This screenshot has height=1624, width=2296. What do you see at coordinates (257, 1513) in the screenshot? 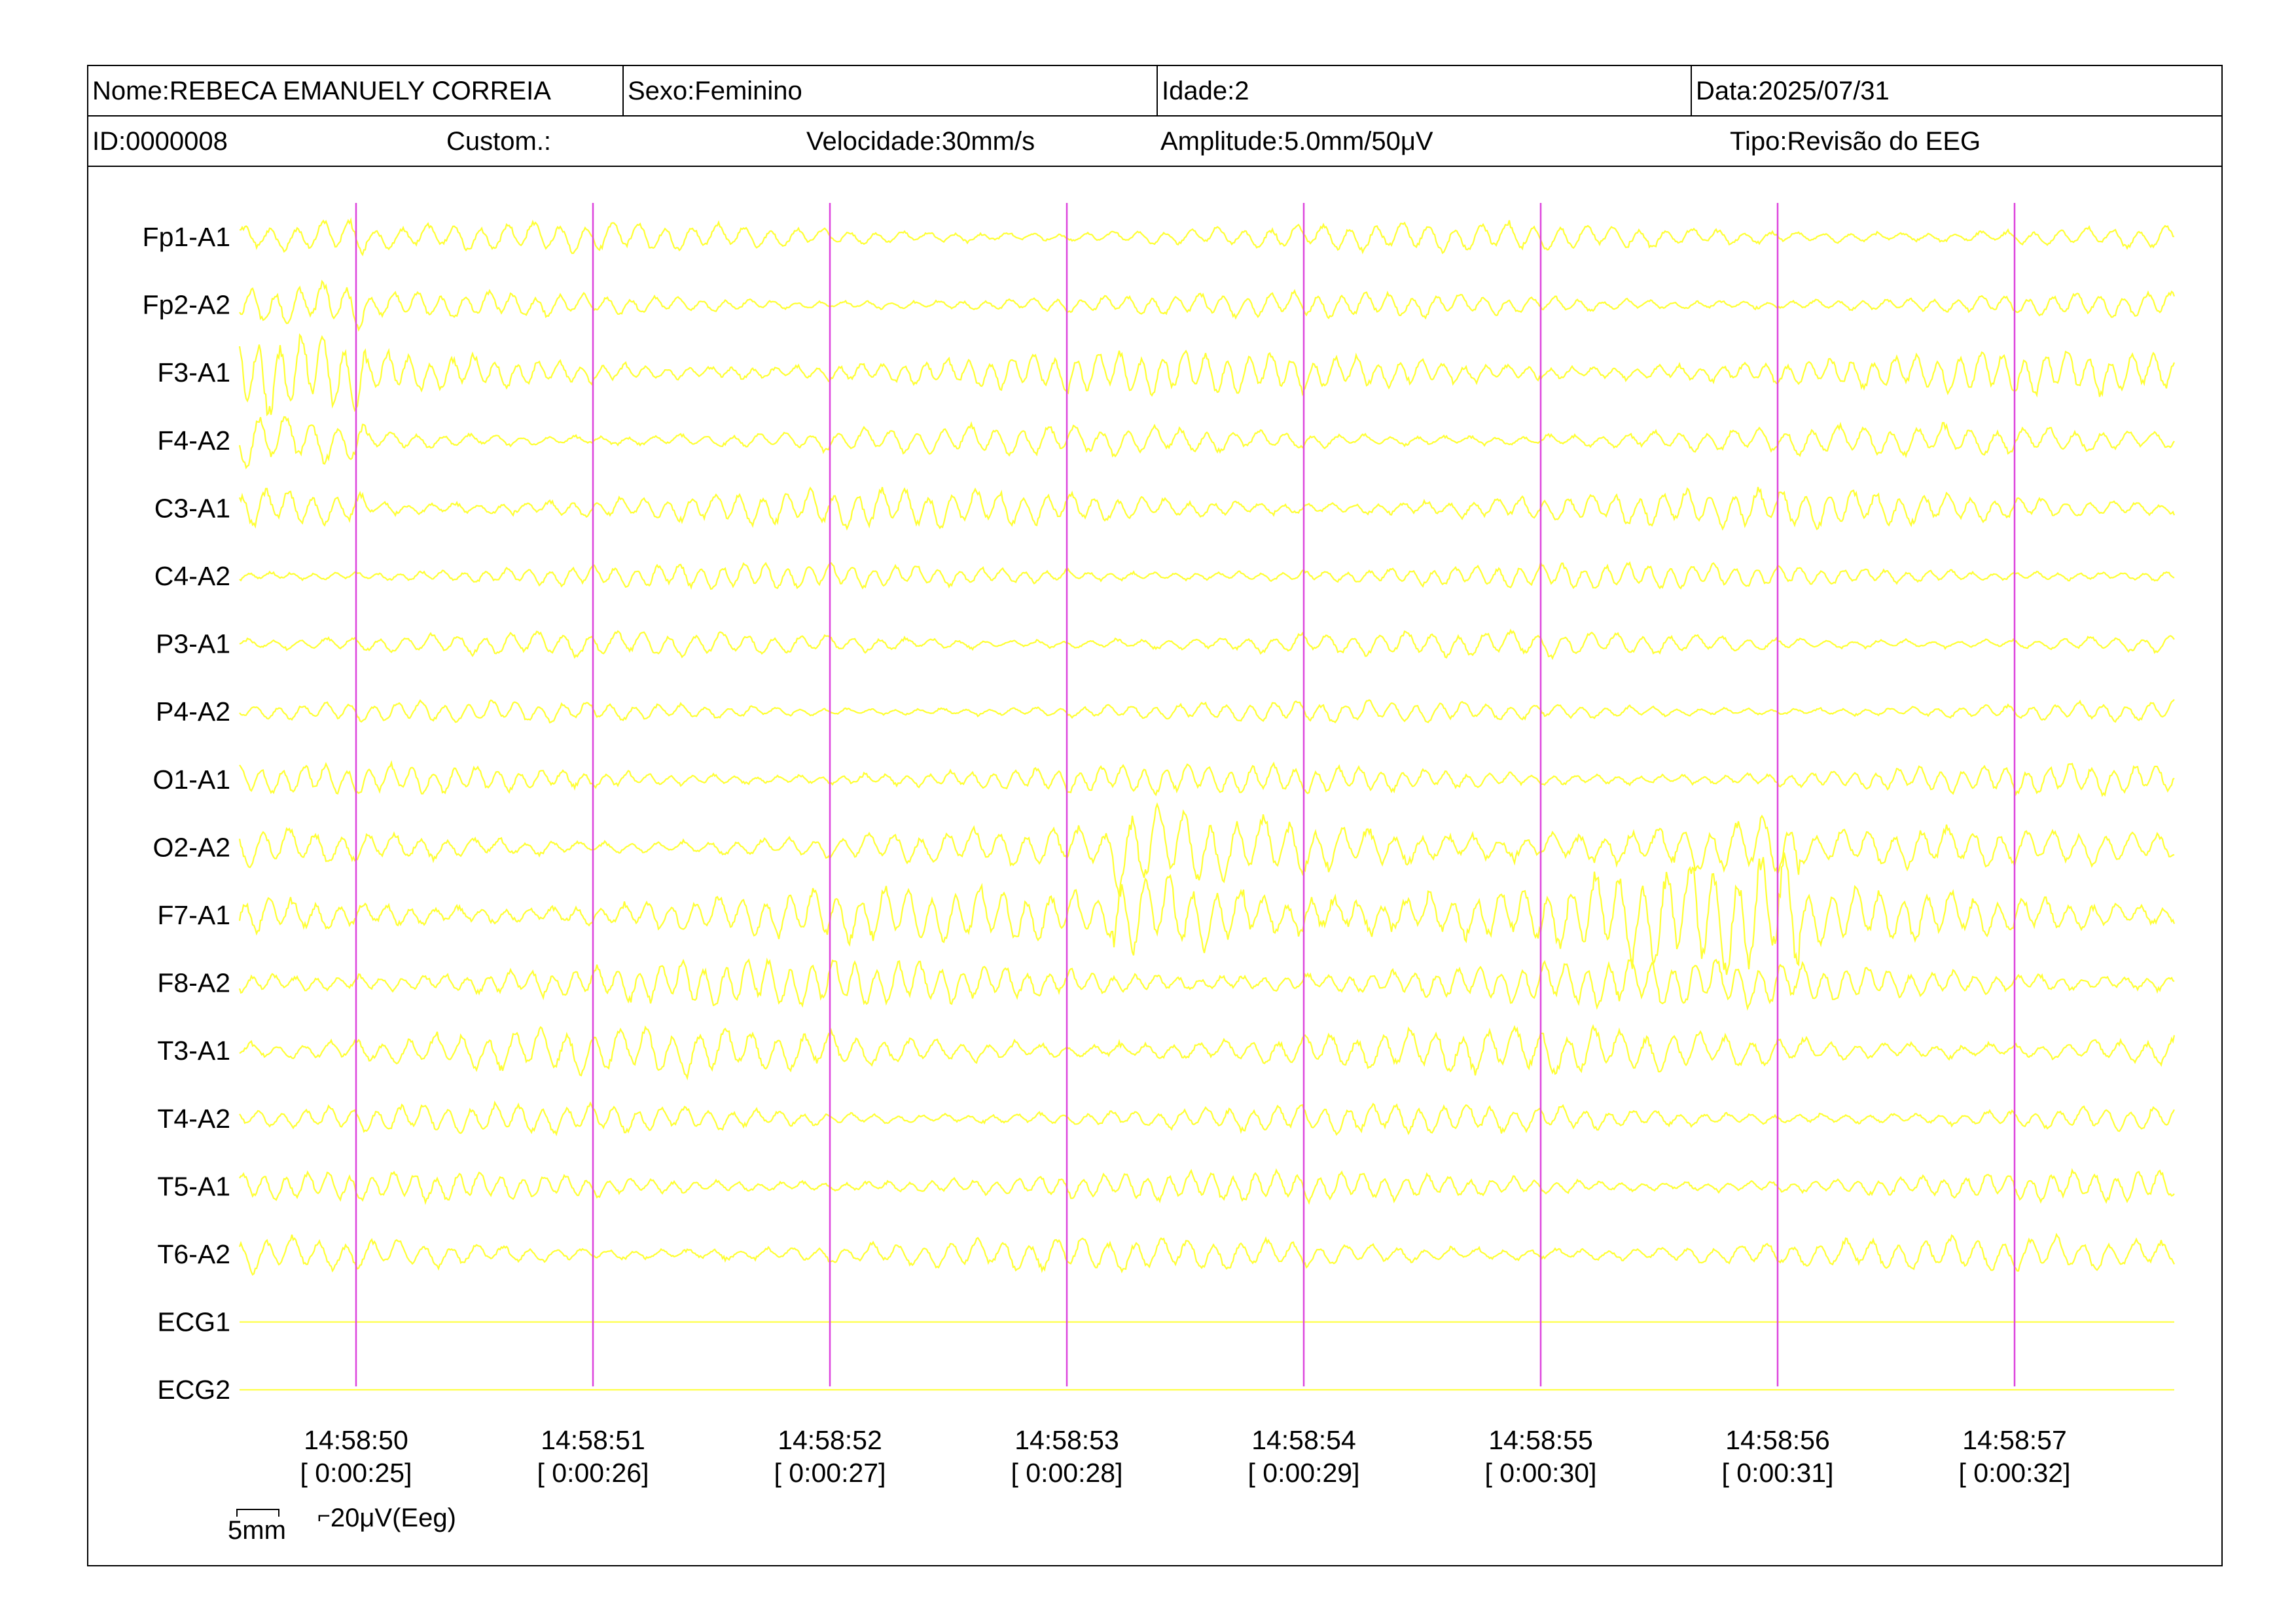
I see `scale-bar-graphic` at bounding box center [257, 1513].